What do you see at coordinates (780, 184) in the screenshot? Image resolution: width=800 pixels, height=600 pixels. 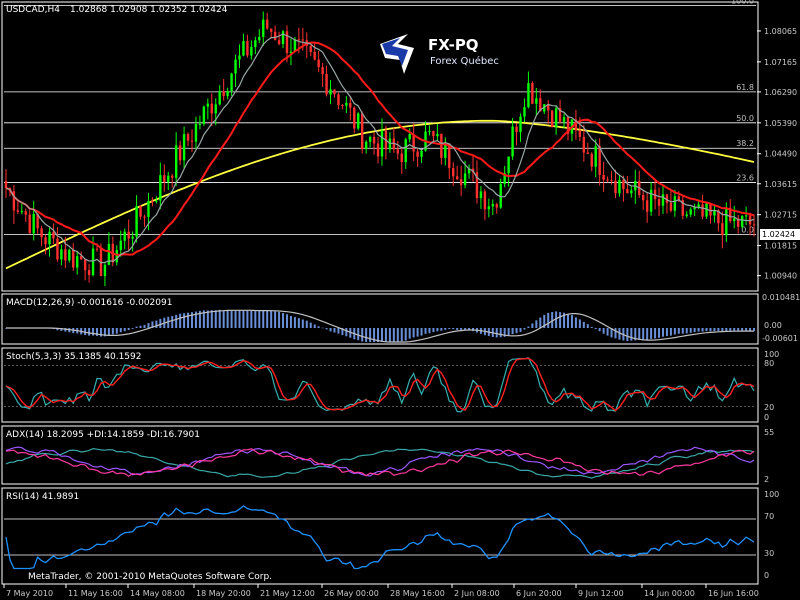 I see `price-axis-label: 1.03615` at bounding box center [780, 184].